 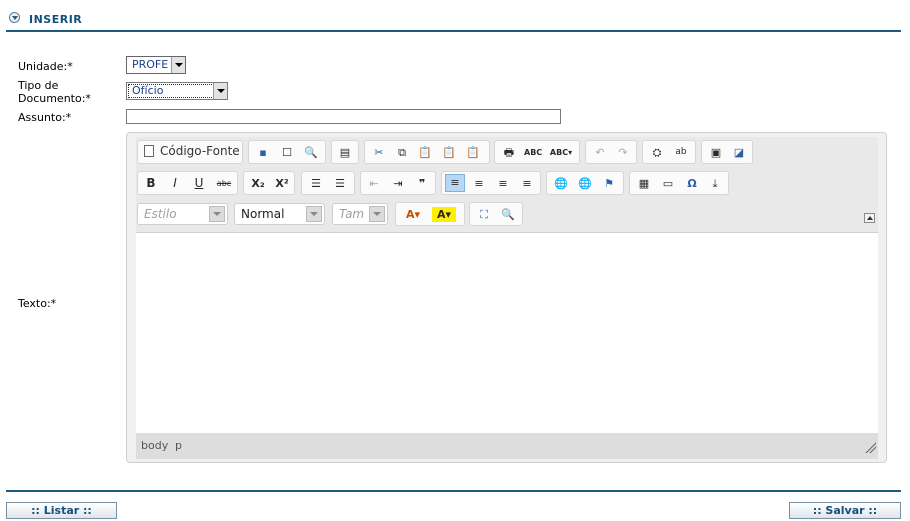 What do you see at coordinates (352, 214) in the screenshot?
I see `size-combo-label: Tam` at bounding box center [352, 214].